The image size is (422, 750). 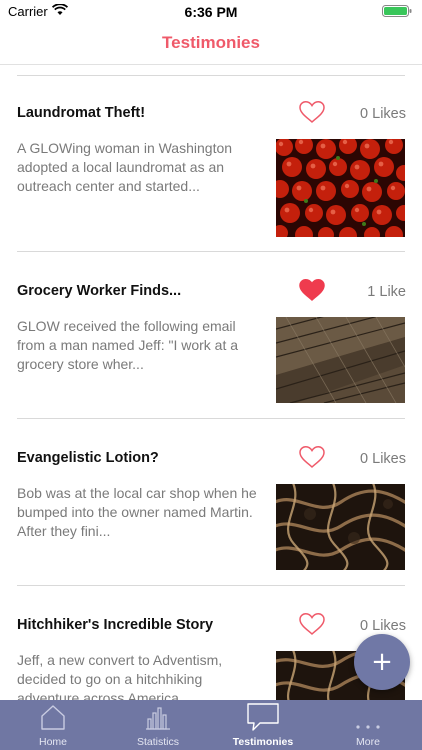 What do you see at coordinates (157, 742) in the screenshot?
I see `tab-label: Statistics` at bounding box center [157, 742].